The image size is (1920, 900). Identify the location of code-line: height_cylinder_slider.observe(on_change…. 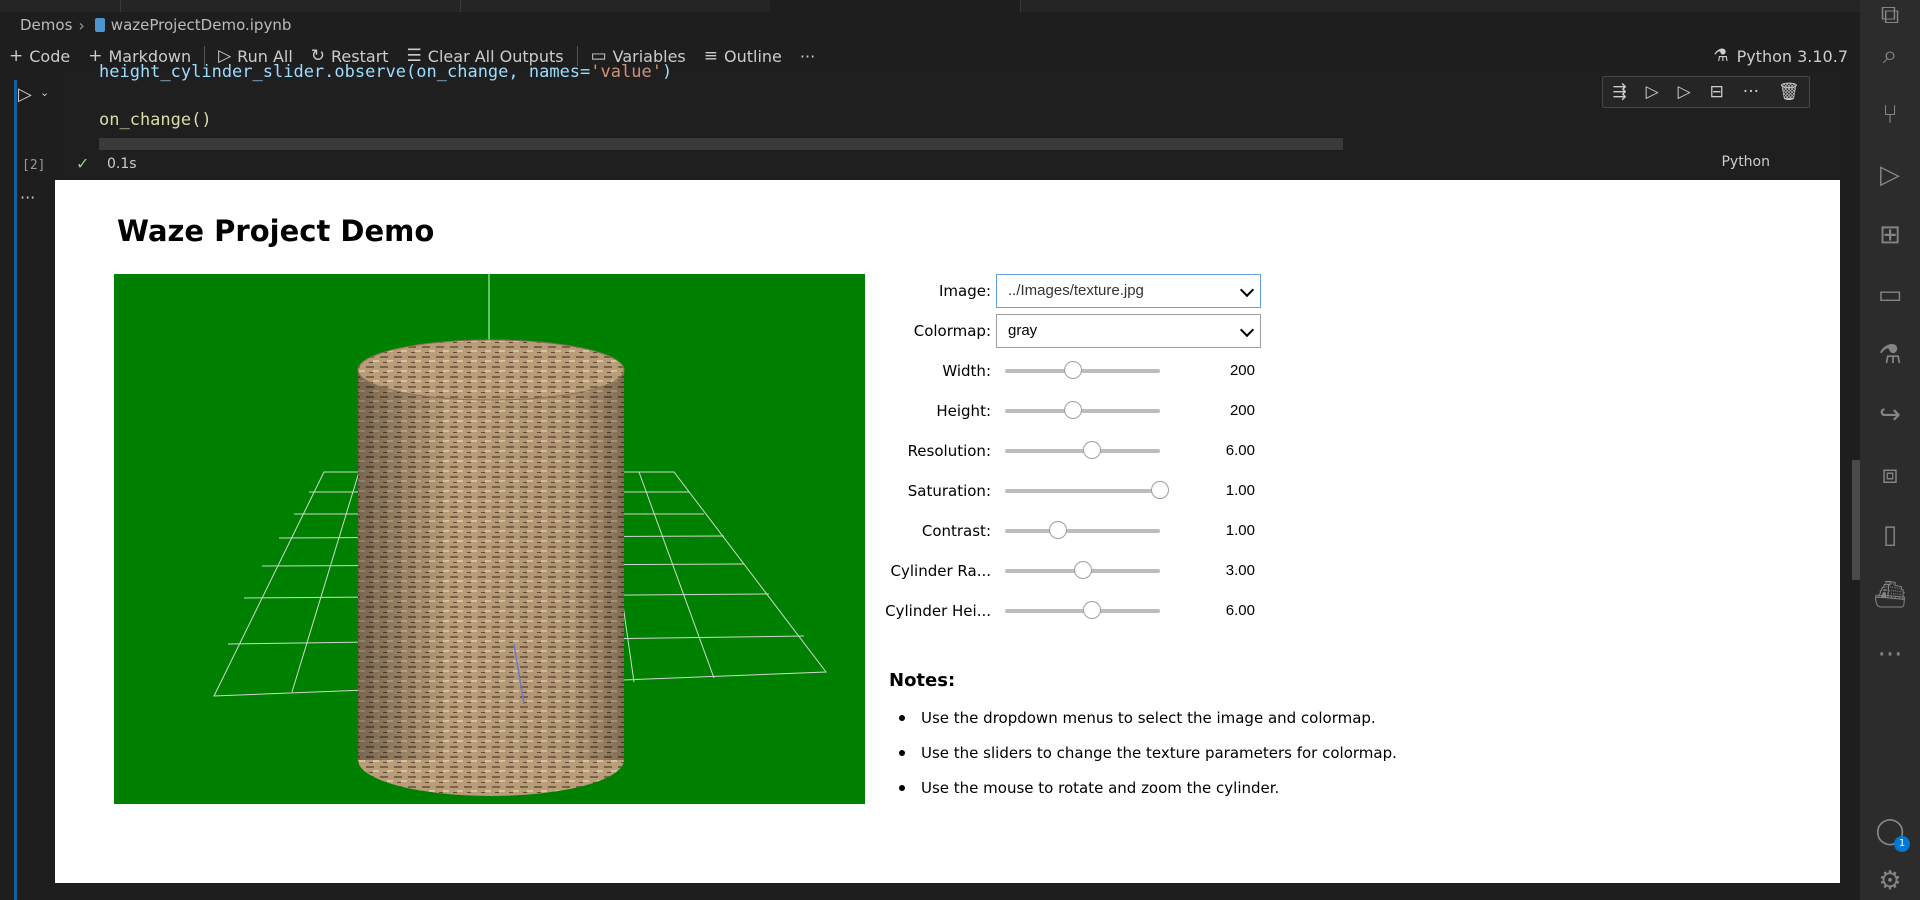
(385, 72).